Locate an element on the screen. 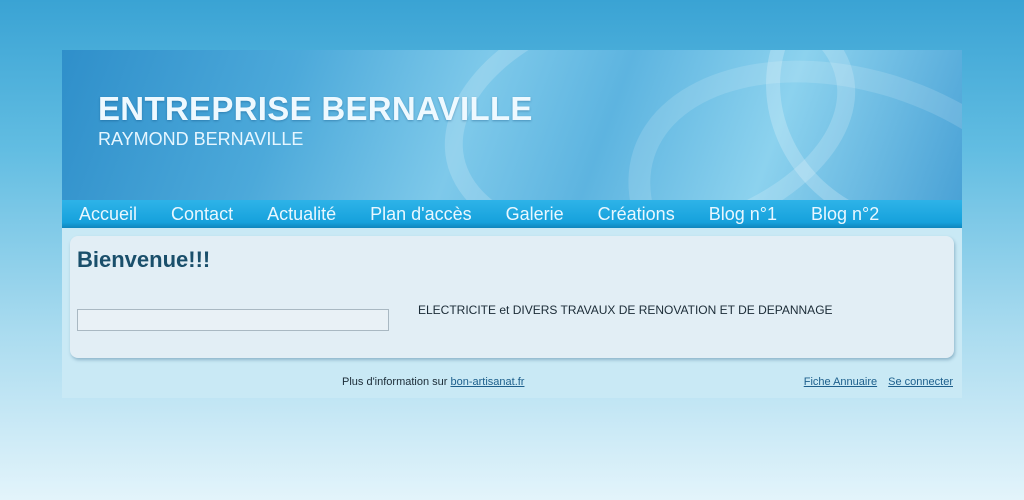  fiche-annuaire-link: Fiche Annuaire is located at coordinates (840, 382).